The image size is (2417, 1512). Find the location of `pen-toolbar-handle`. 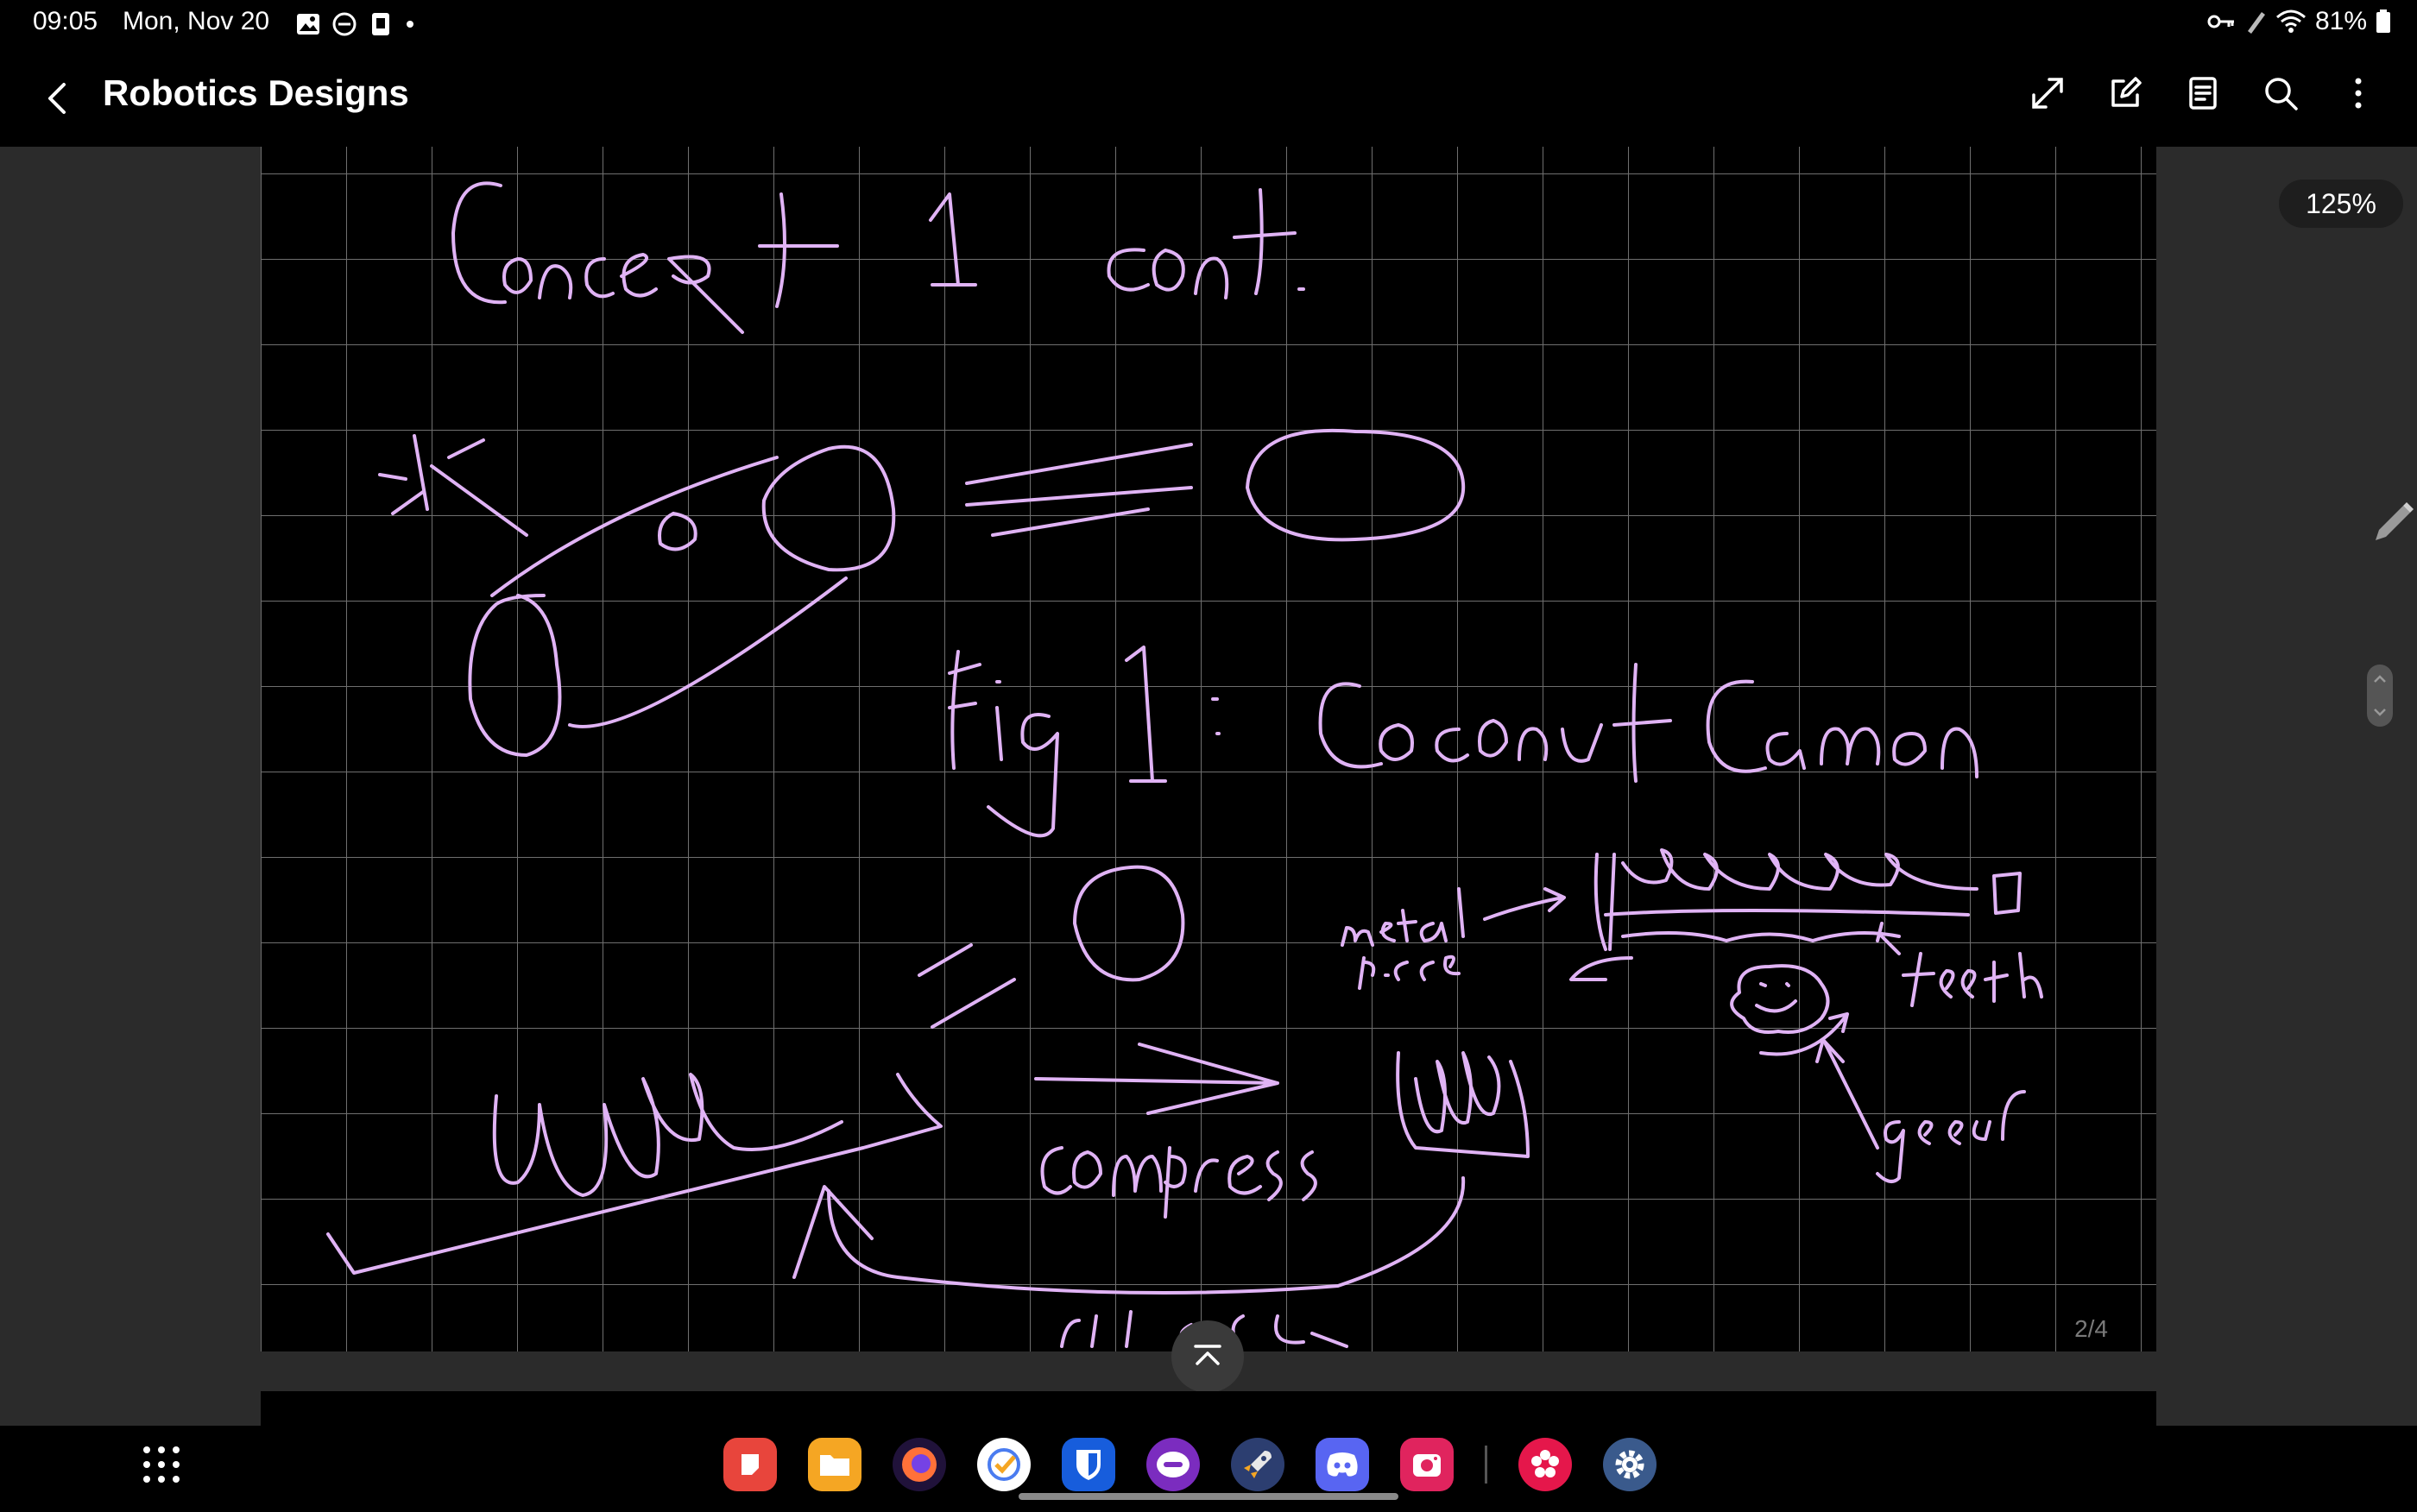

pen-toolbar-handle is located at coordinates (2390, 522).